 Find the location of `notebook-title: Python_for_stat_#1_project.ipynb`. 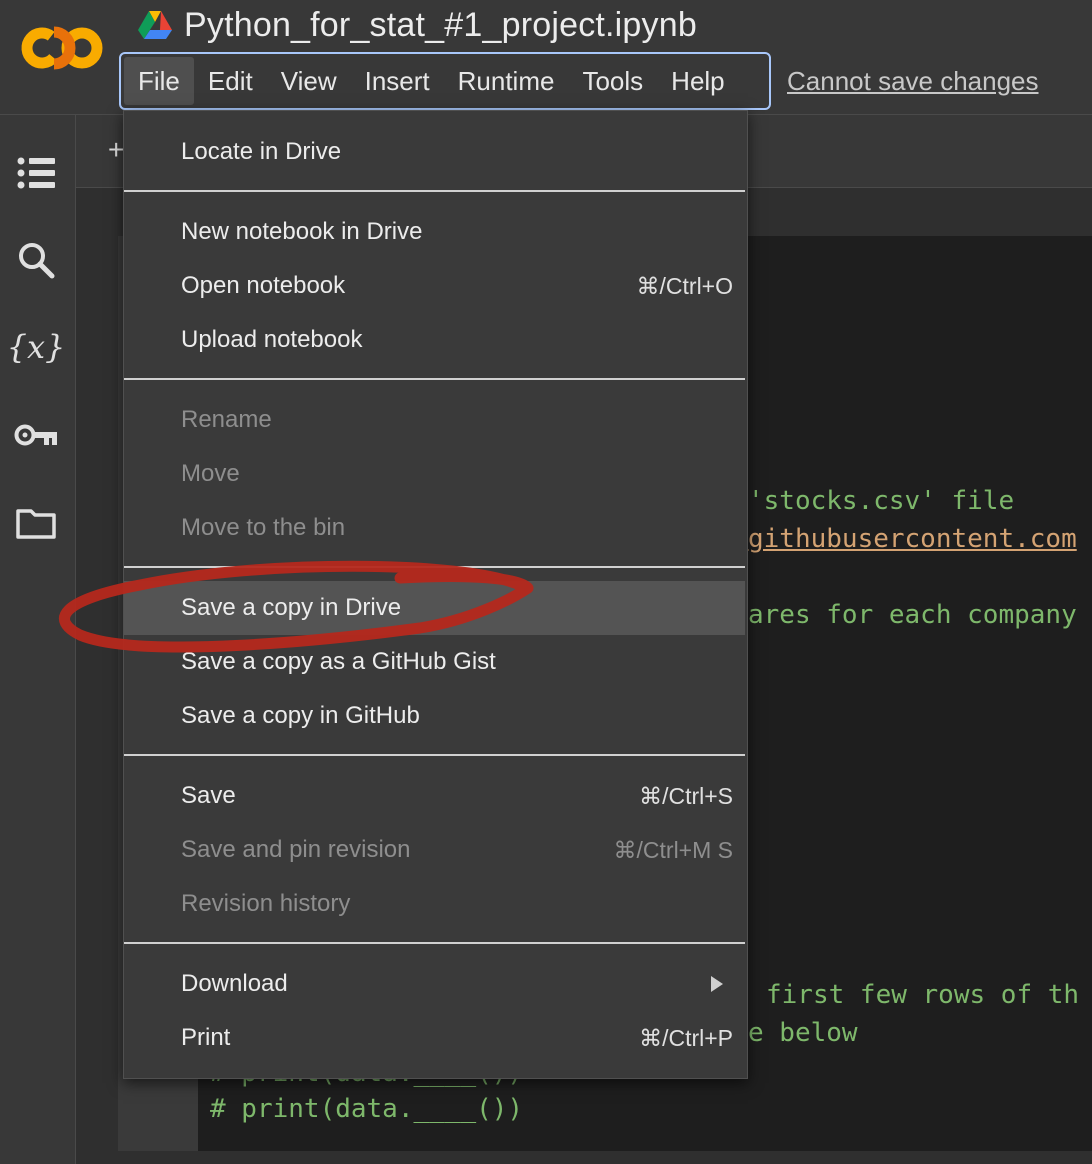

notebook-title: Python_for_stat_#1_project.ipynb is located at coordinates (440, 25).